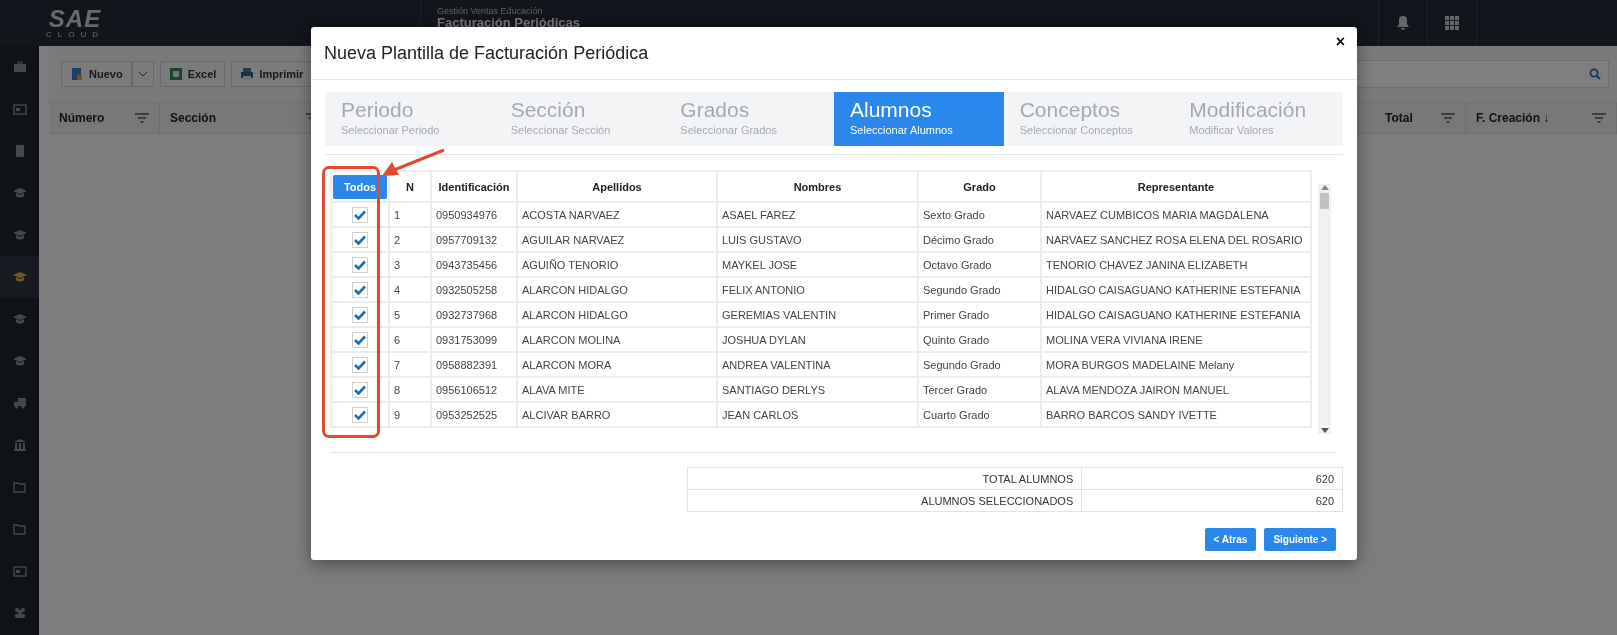  What do you see at coordinates (1176, 339) in the screenshot?
I see `table-cell: MOLINA VERA VIVIANA IRENE` at bounding box center [1176, 339].